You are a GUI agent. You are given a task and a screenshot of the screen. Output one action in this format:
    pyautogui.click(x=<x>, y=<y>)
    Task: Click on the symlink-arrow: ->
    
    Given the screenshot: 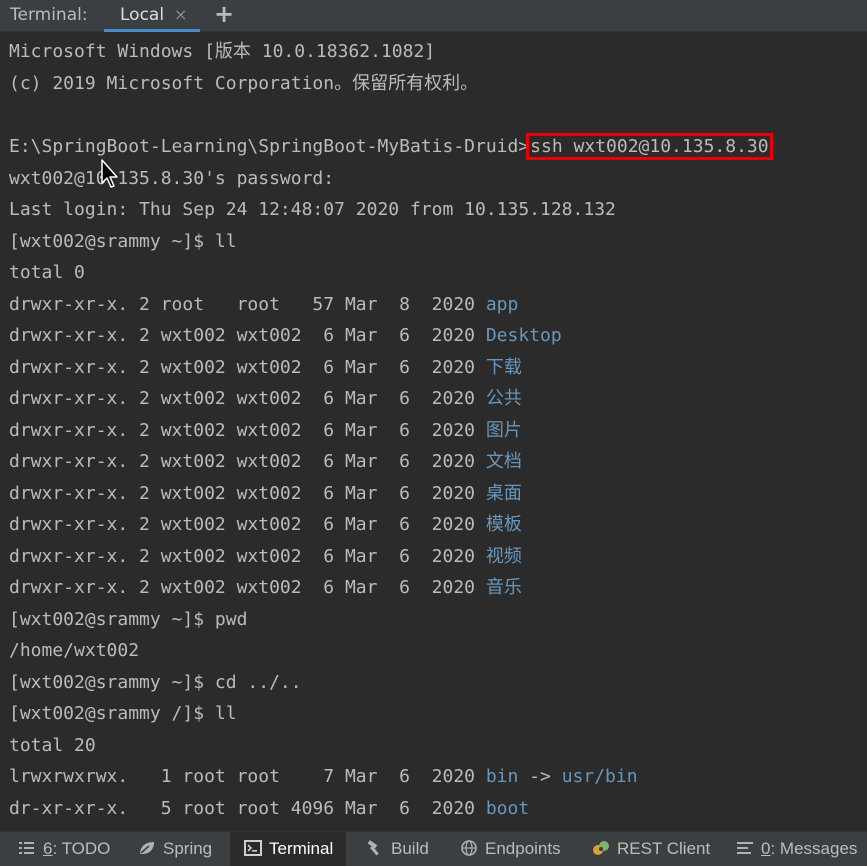 What is the action you would take?
    pyautogui.click(x=540, y=776)
    